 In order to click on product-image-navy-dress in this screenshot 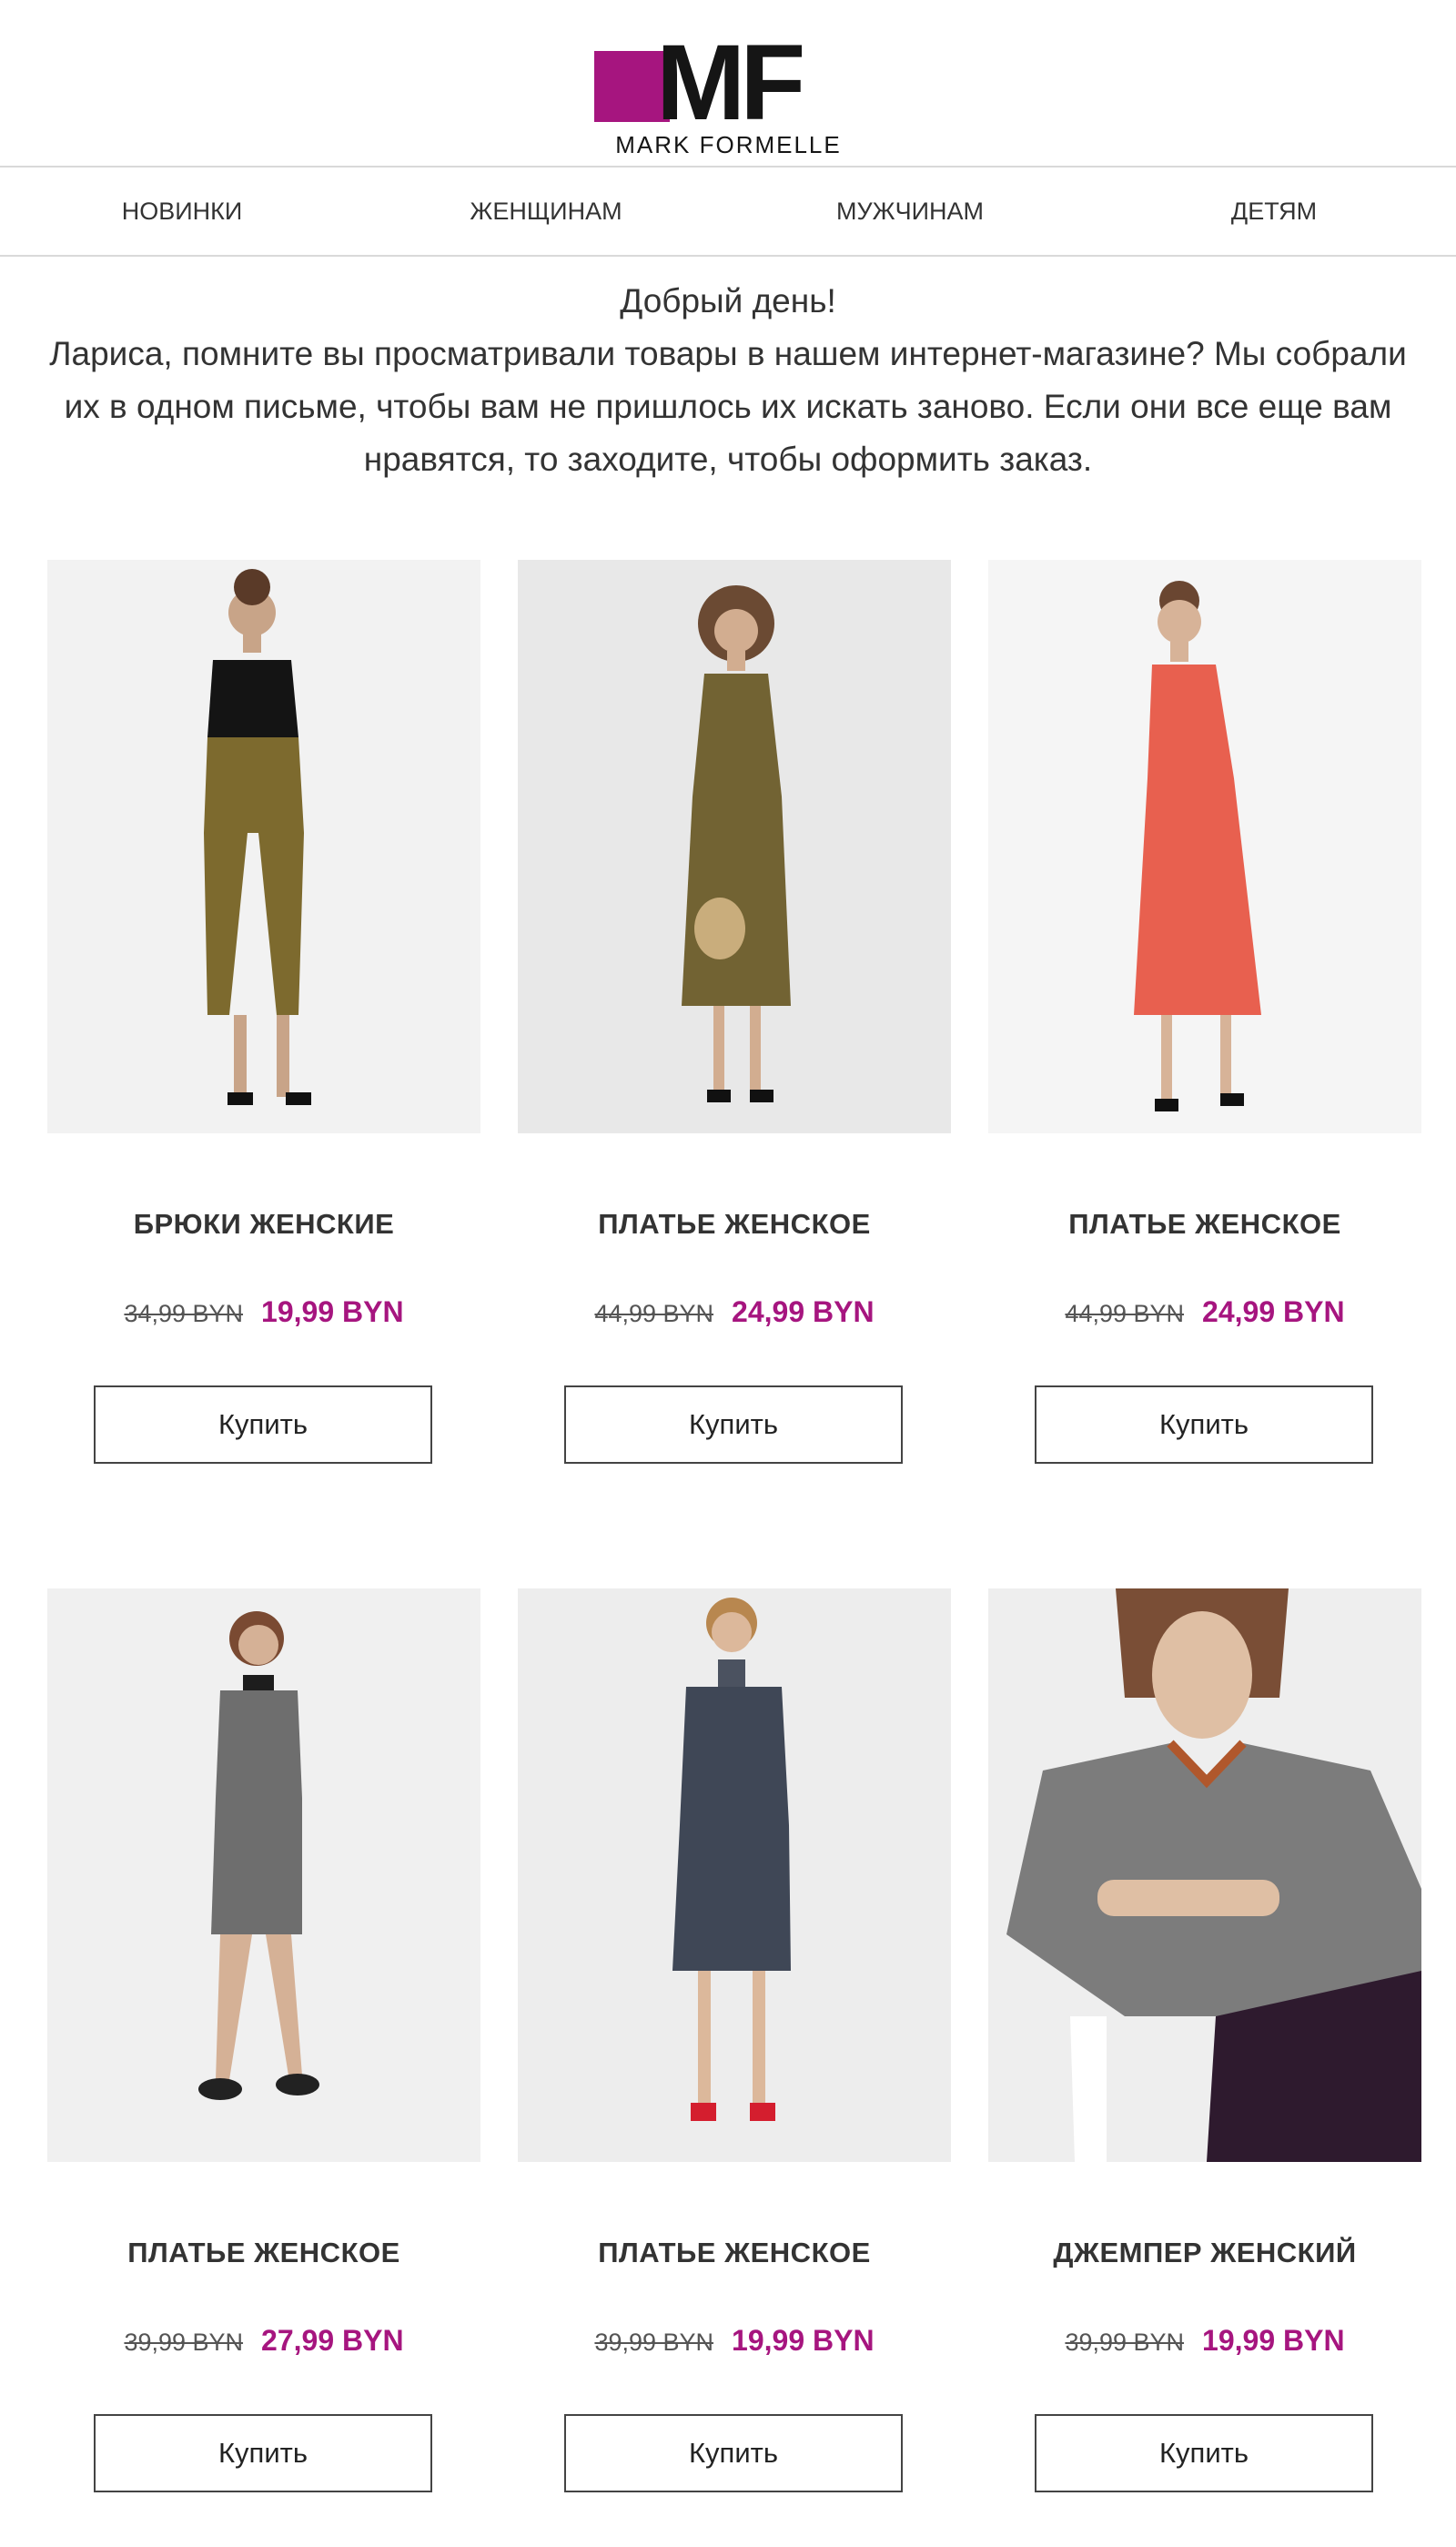, I will do `click(735, 1875)`.